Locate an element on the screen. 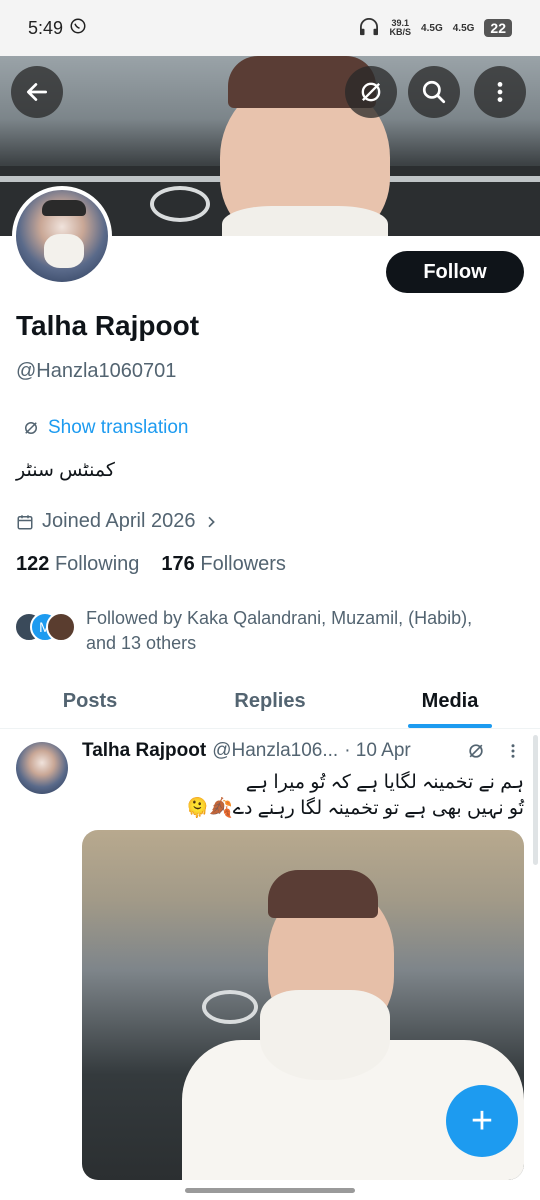  profile-avatar is located at coordinates (62, 236).